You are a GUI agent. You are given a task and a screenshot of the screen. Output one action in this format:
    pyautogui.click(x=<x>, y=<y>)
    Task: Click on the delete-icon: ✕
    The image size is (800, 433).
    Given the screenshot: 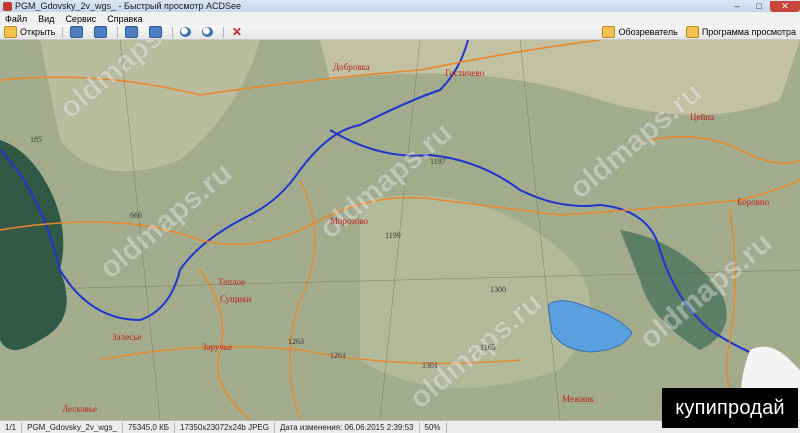 What is the action you would take?
    pyautogui.click(x=236, y=32)
    